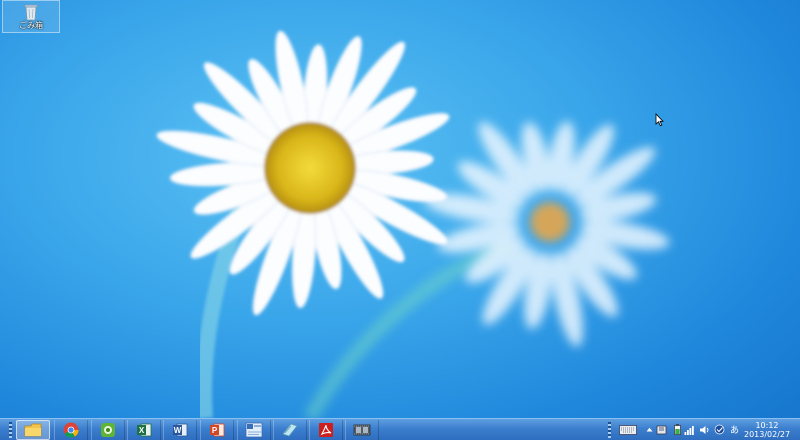  I want to click on taskbar-grip-left, so click(10, 430).